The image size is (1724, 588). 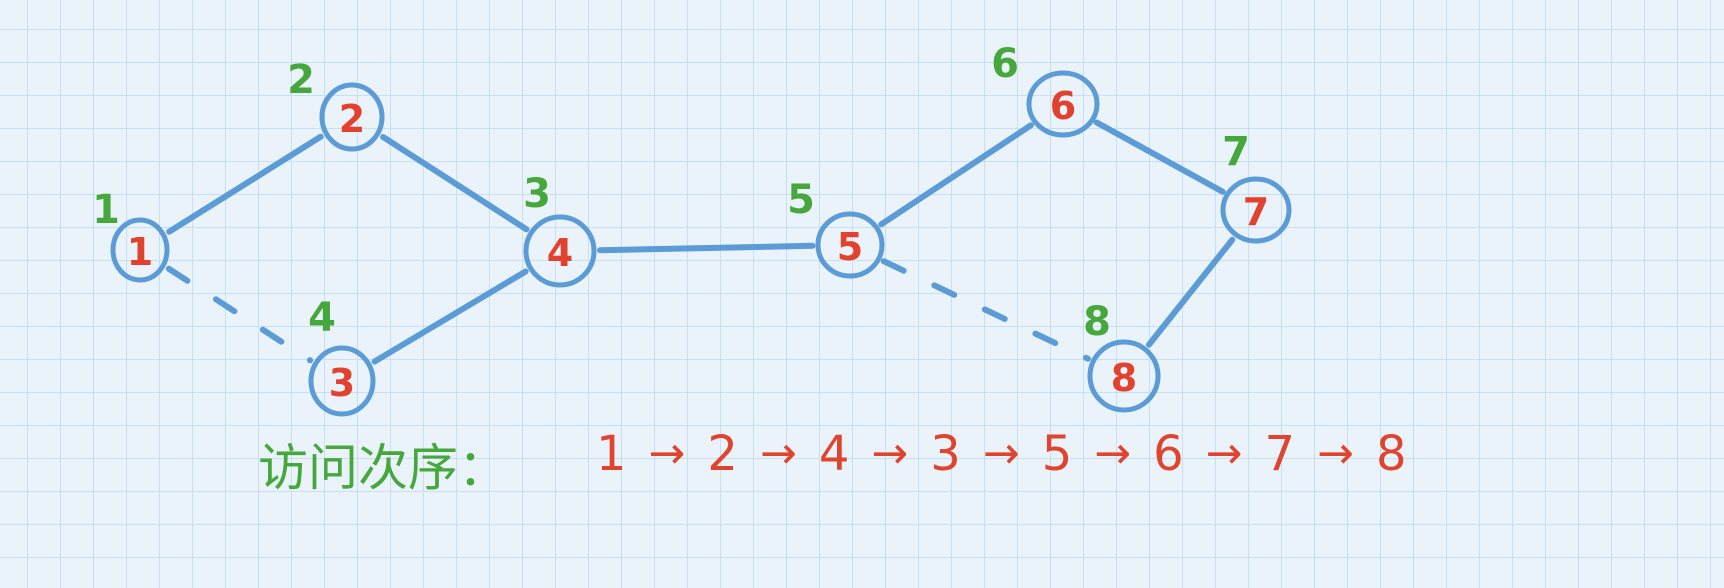 I want to click on visit-order-number: 6, so click(x=1005, y=64).